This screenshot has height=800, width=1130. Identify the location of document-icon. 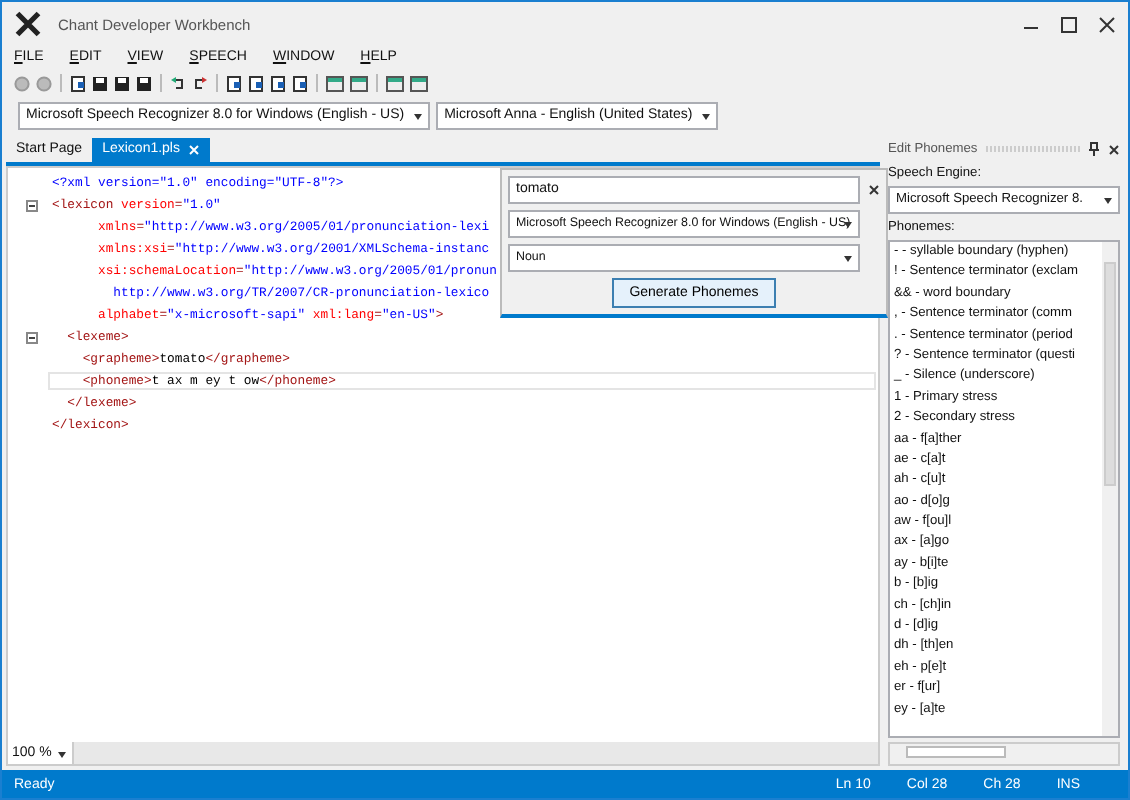
(78, 83).